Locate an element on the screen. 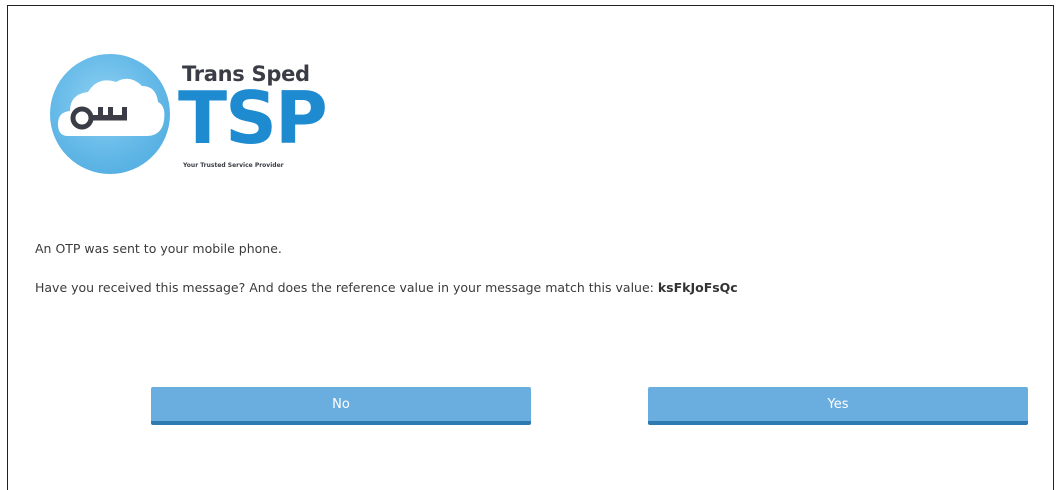  otp-sent-message: An OTP was sent to your mobile phone. is located at coordinates (158, 248).